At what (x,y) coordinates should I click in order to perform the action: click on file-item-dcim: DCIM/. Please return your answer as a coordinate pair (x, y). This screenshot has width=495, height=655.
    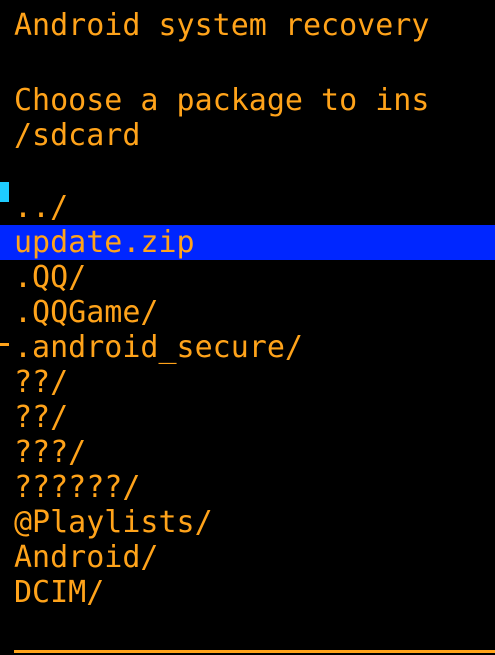
    Looking at the image, I should click on (247, 592).